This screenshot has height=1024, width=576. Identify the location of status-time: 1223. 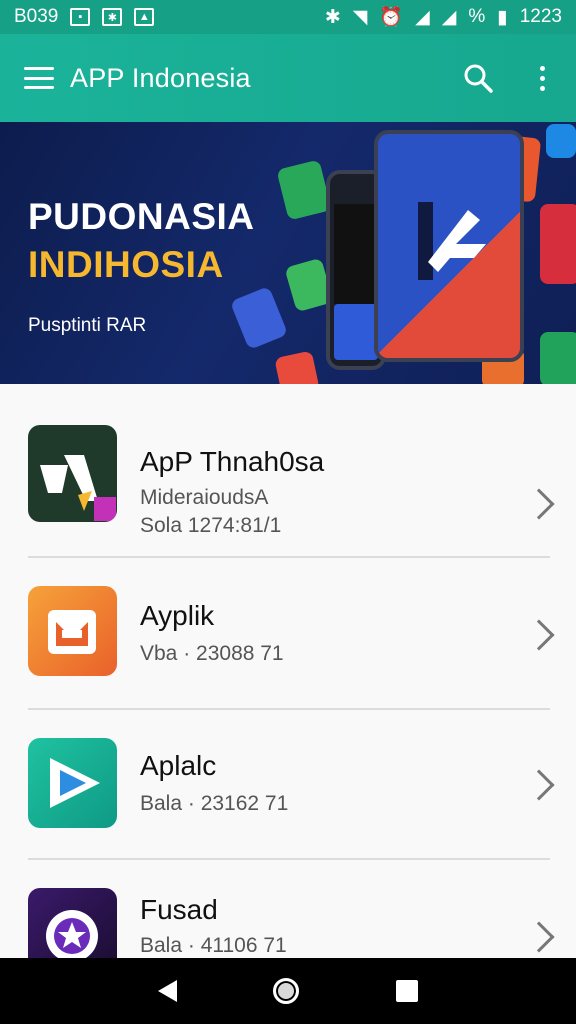
(540, 16).